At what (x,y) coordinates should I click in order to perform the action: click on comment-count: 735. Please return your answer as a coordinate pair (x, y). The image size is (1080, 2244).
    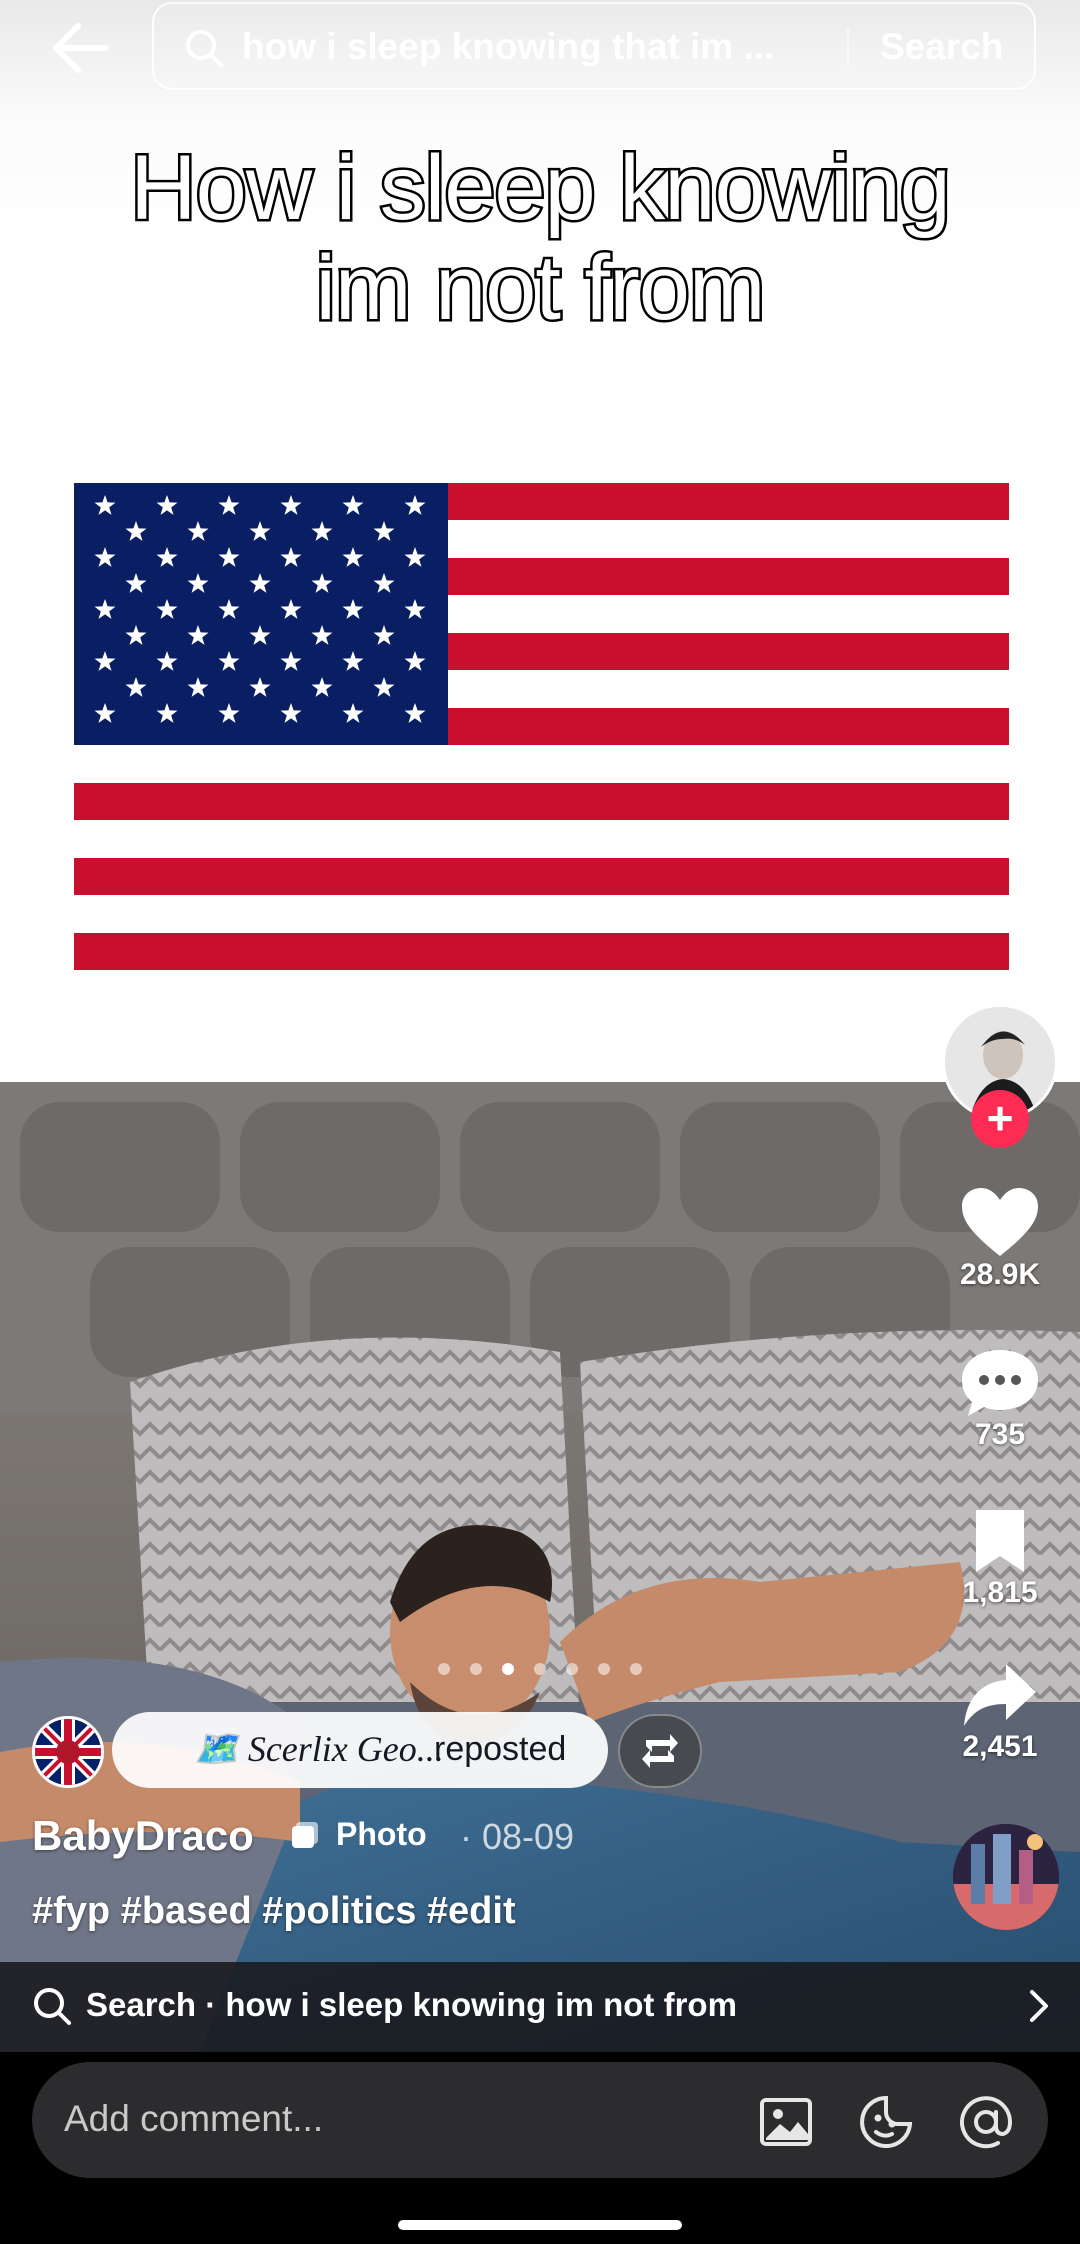
    Looking at the image, I should click on (1000, 1434).